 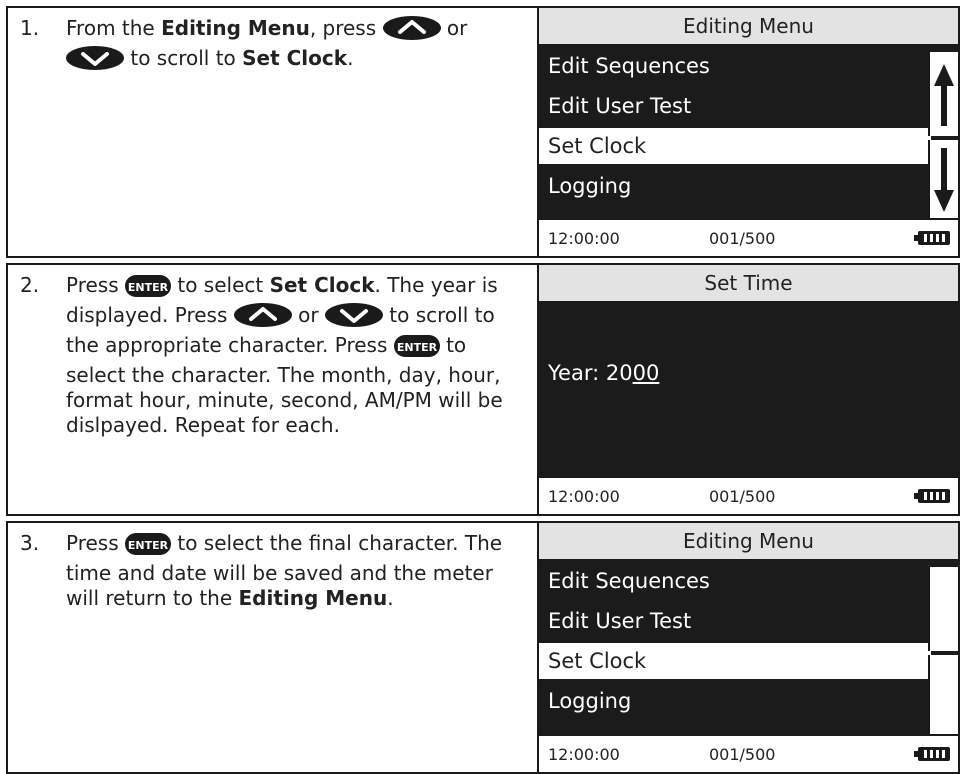 What do you see at coordinates (748, 284) in the screenshot?
I see `screen-title: Set Time` at bounding box center [748, 284].